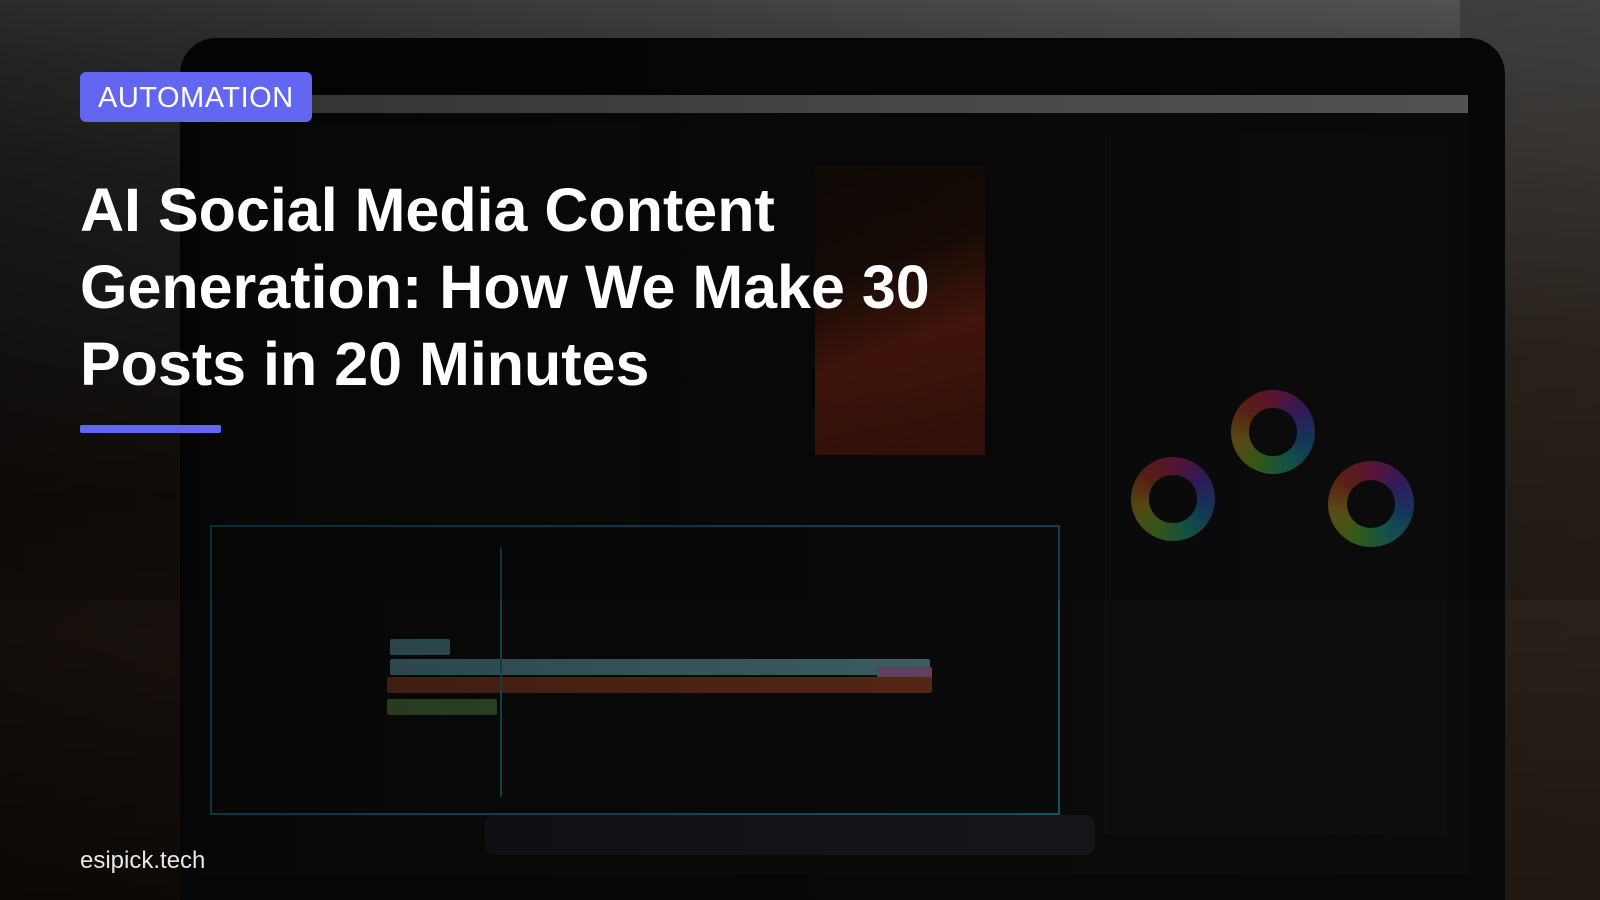 The image size is (1600, 900). Describe the element at coordinates (196, 97) in the screenshot. I see `category-badge: AUTOMATION` at that location.